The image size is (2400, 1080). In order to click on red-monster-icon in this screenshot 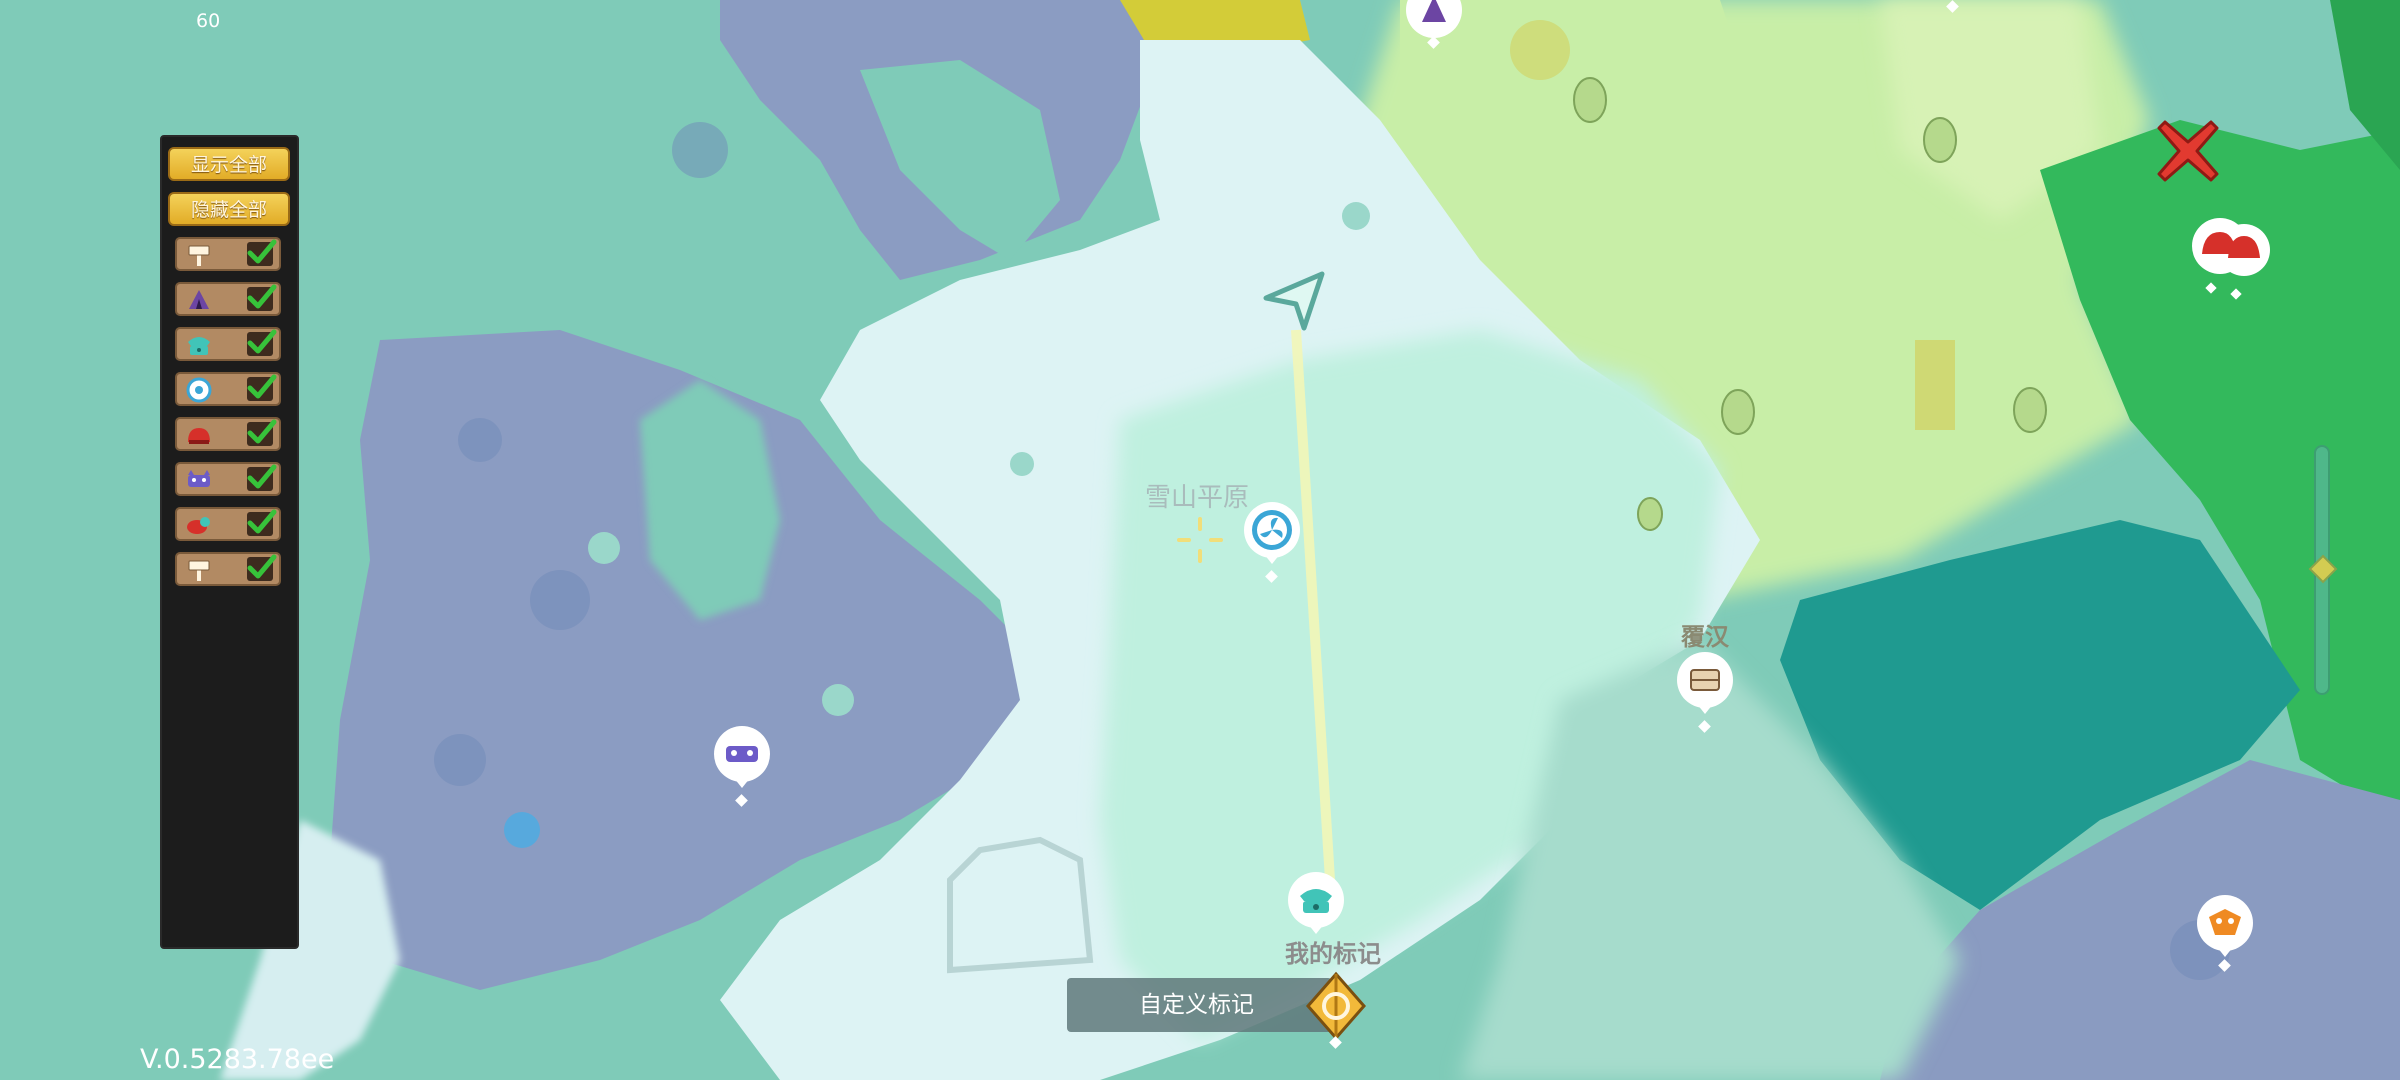, I will do `click(199, 435)`.